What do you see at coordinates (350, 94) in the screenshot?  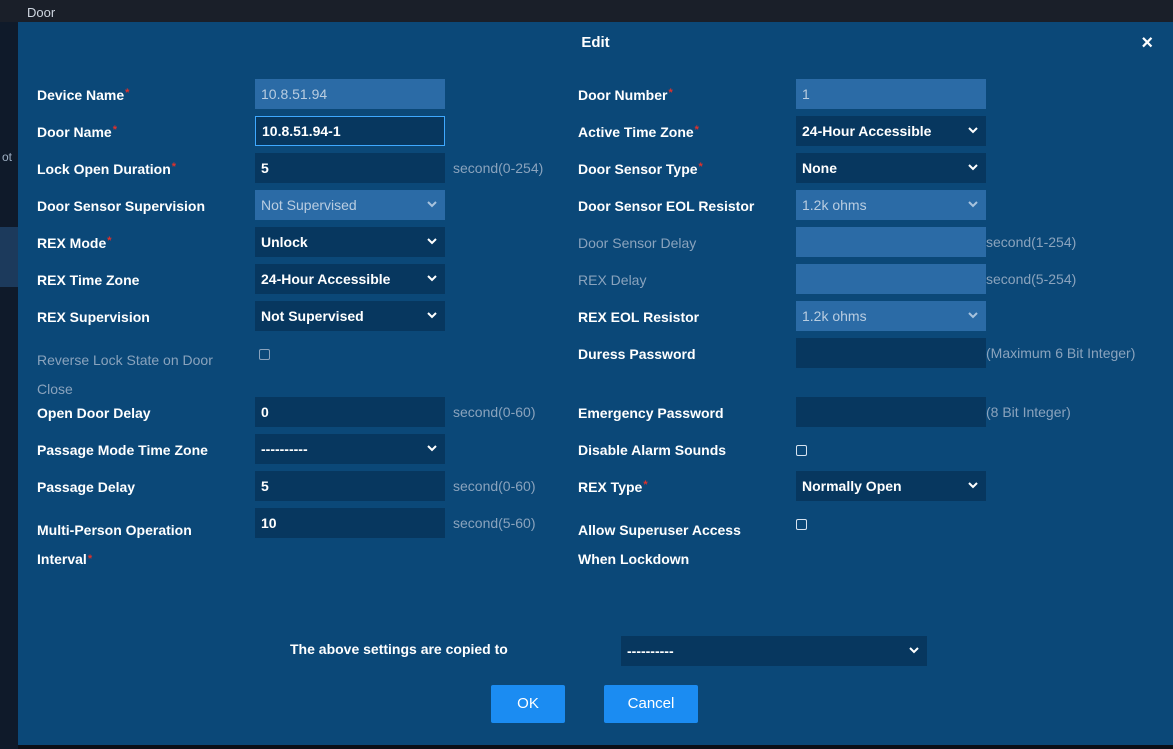 I see `device-name-input: 10.8.51.94` at bounding box center [350, 94].